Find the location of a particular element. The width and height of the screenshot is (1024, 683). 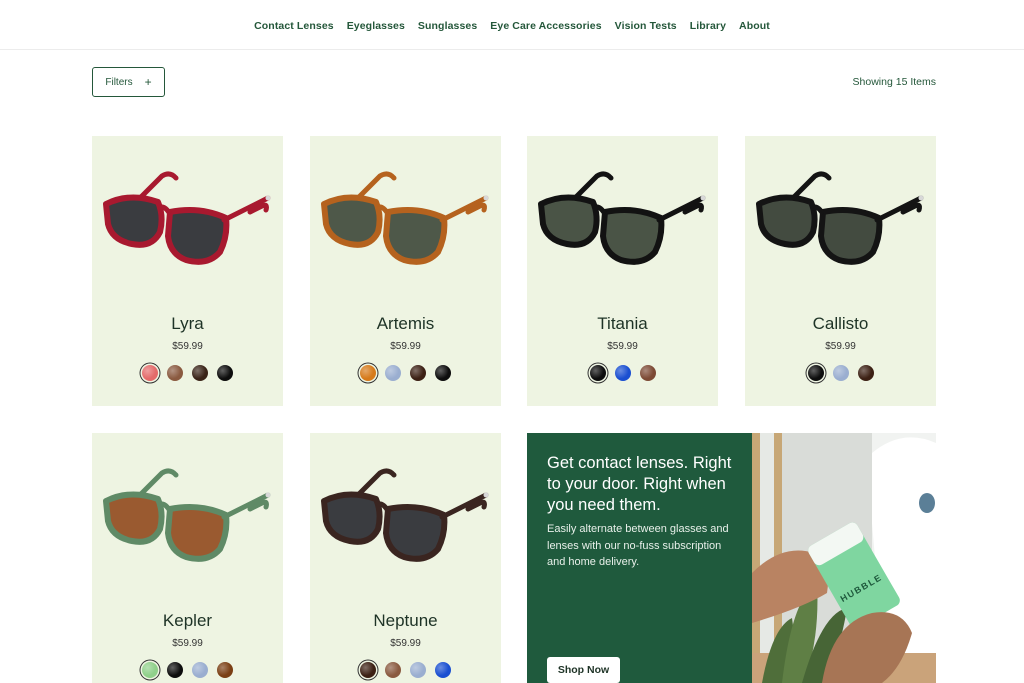

product-name: Titania is located at coordinates (622, 324).